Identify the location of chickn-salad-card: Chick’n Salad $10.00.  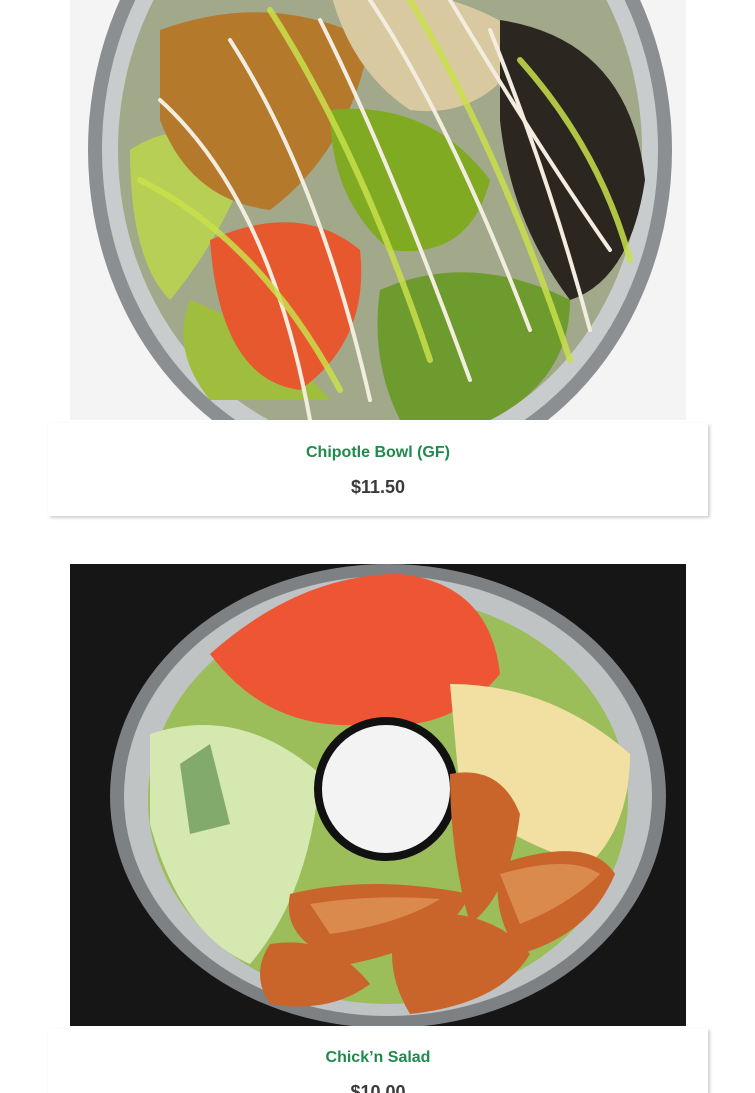
(378, 1060).